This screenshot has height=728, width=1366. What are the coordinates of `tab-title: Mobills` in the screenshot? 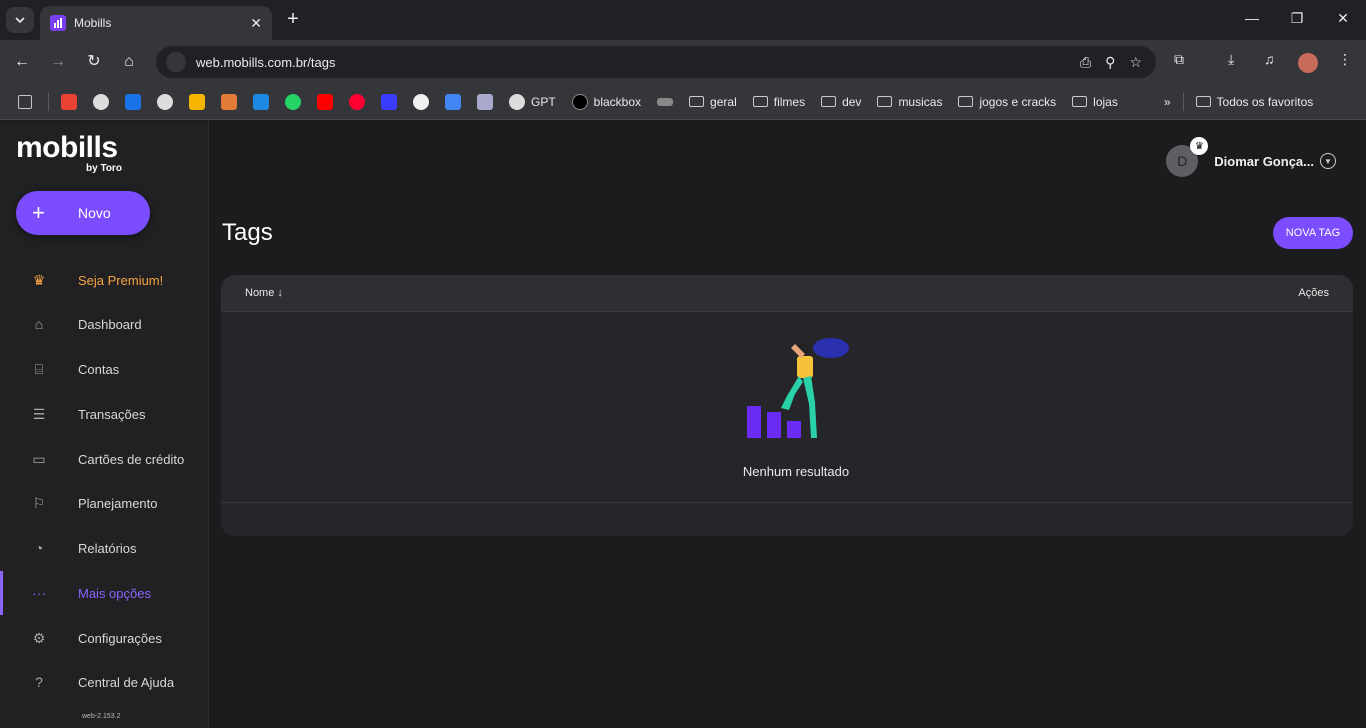 It's located at (93, 23).